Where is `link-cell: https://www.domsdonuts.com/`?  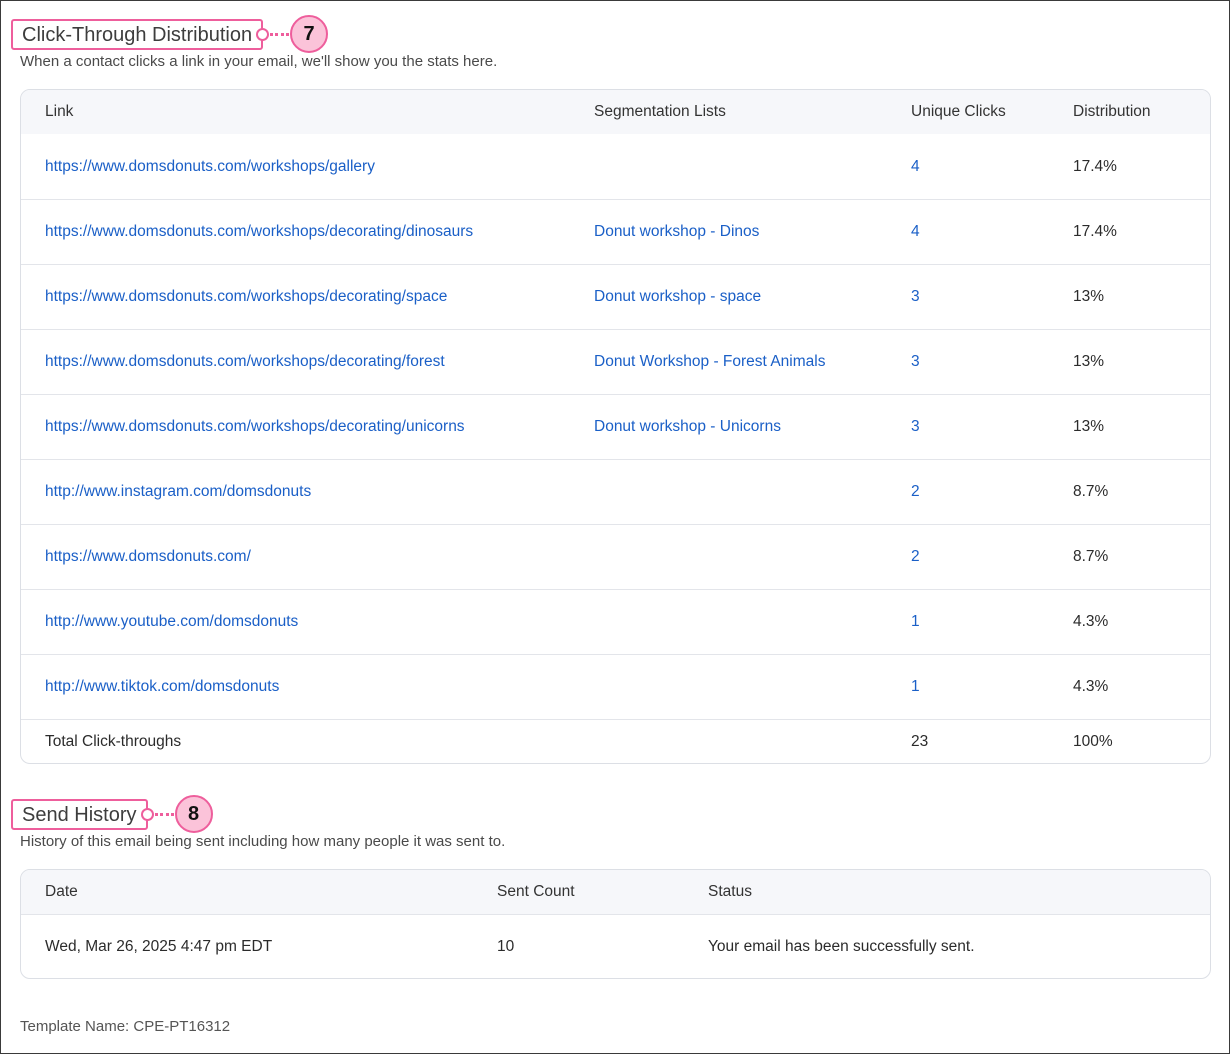
link-cell: https://www.domsdonuts.com/ is located at coordinates (148, 557).